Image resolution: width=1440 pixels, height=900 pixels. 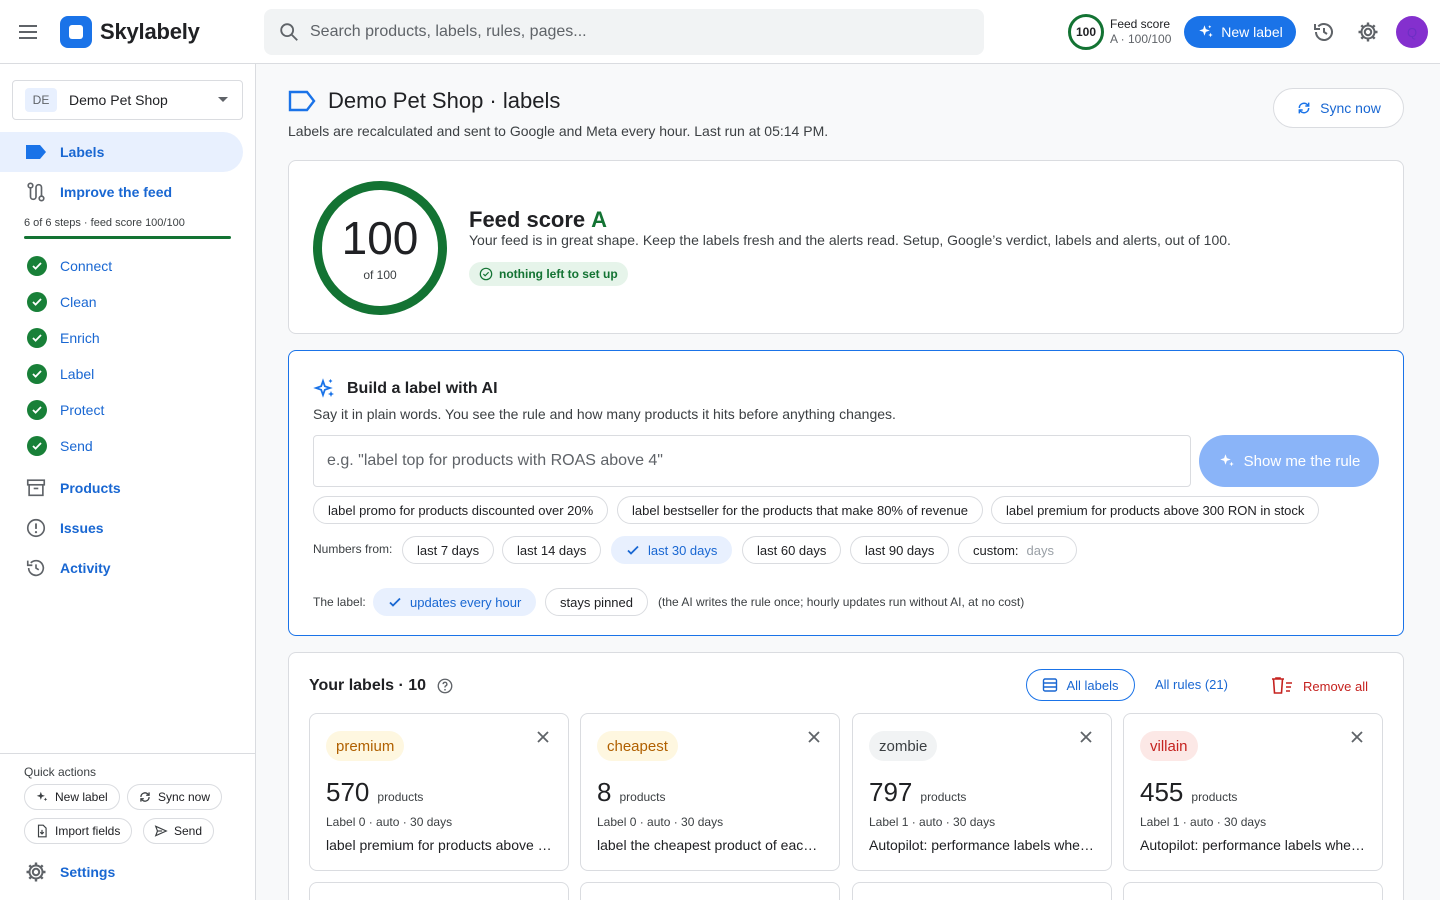 I want to click on qa-send-button: Send, so click(x=179, y=831).